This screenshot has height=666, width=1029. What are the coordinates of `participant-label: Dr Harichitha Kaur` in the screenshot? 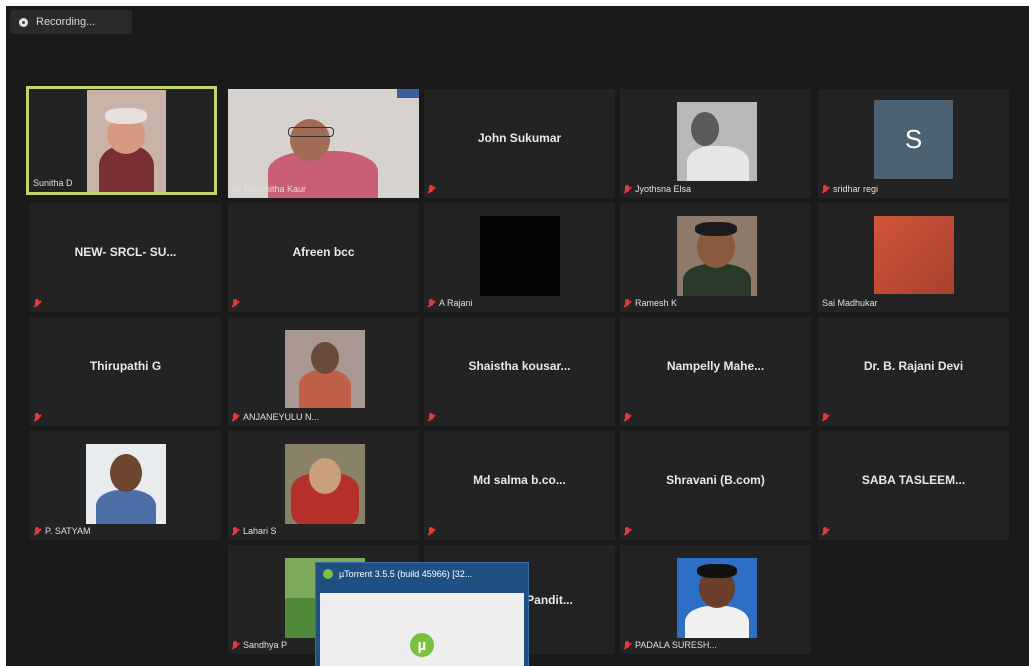 It's located at (269, 189).